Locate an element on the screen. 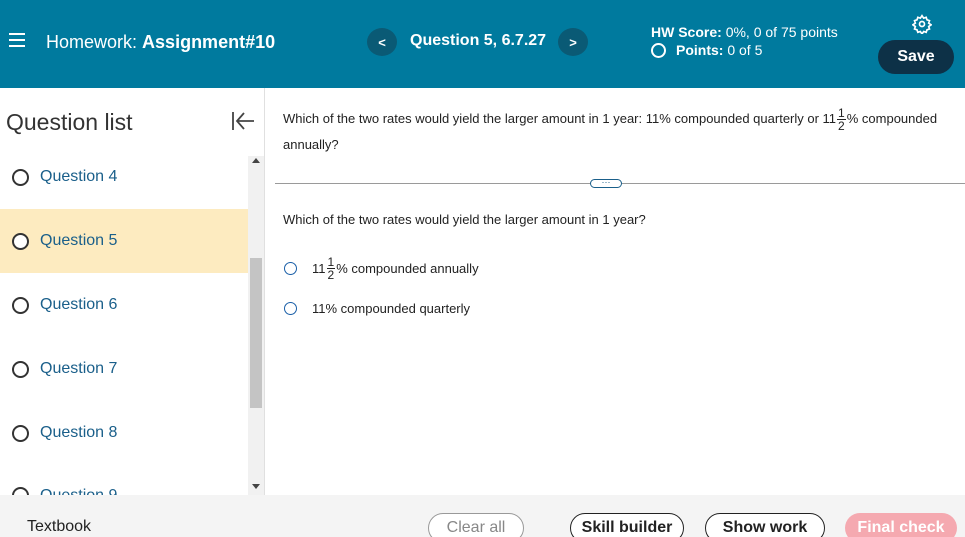  hamburger-menu-icon is located at coordinates (17, 40).